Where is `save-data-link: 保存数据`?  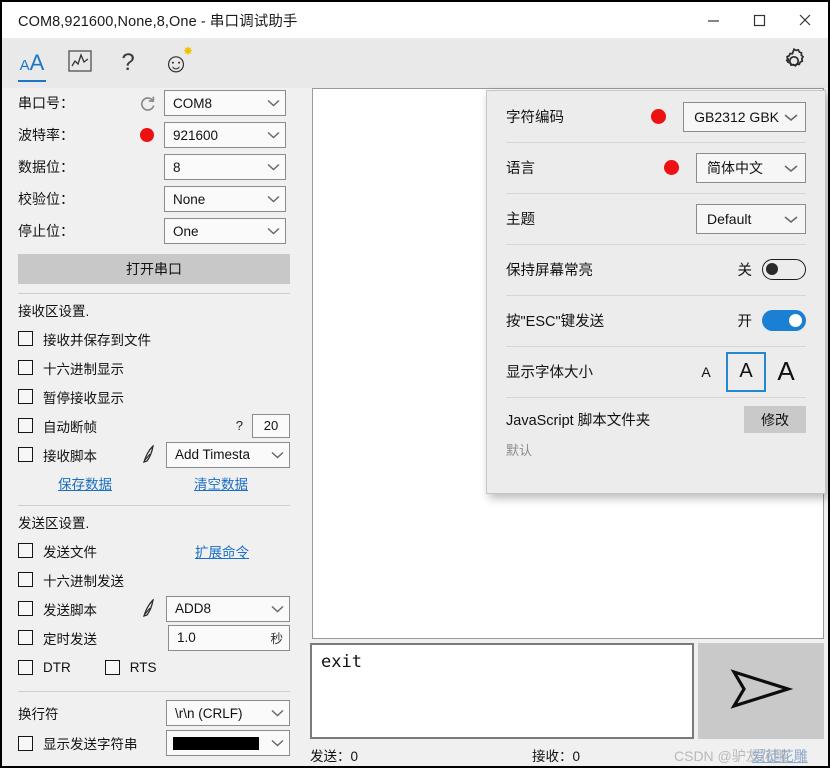
save-data-link: 保存数据 is located at coordinates (85, 483).